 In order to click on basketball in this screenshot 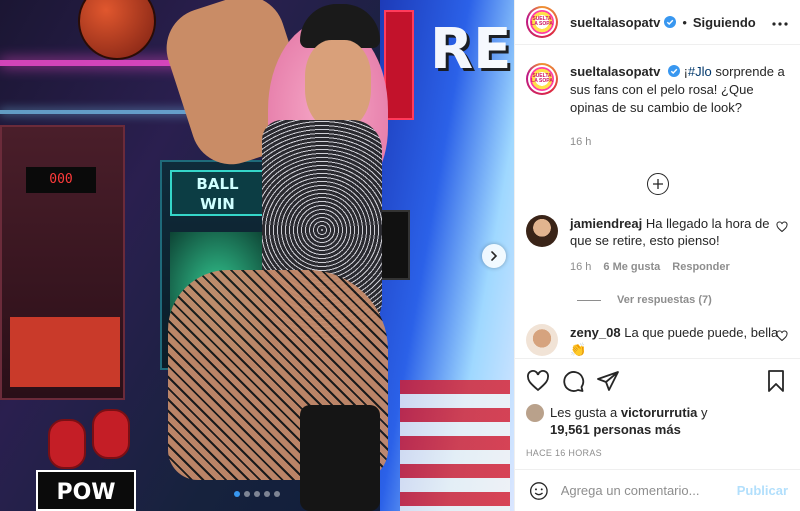, I will do `click(117, 30)`.